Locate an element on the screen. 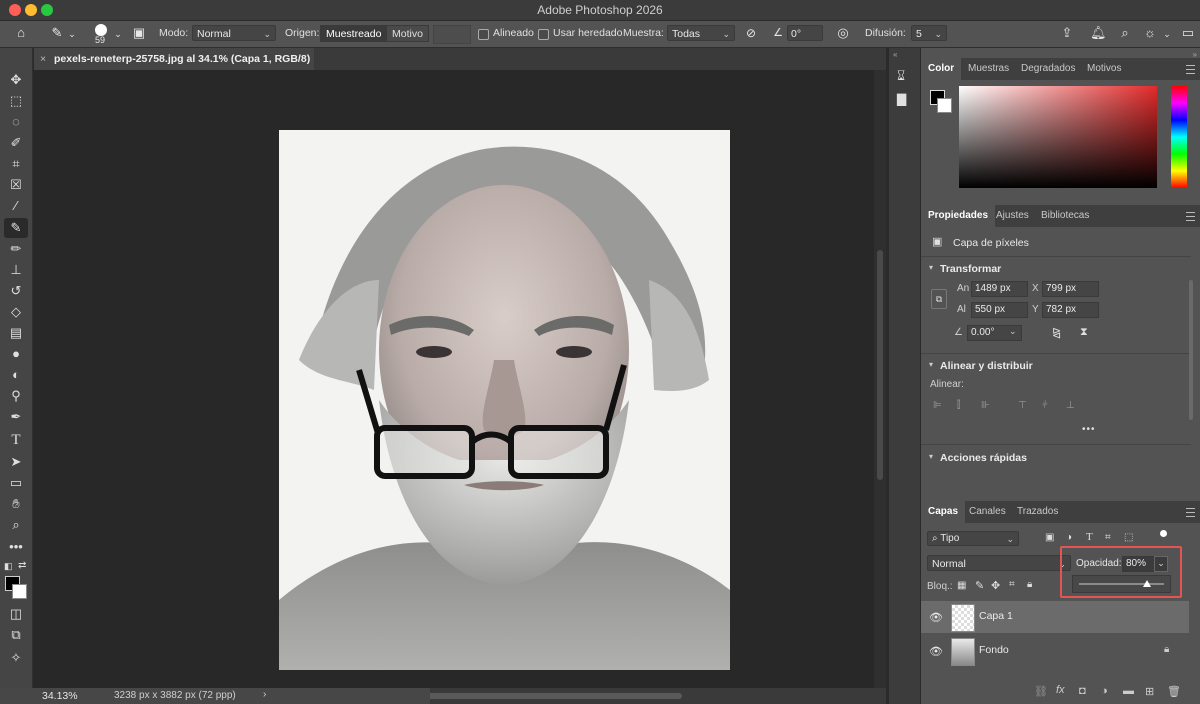  x-input: 799 px is located at coordinates (1070, 289).